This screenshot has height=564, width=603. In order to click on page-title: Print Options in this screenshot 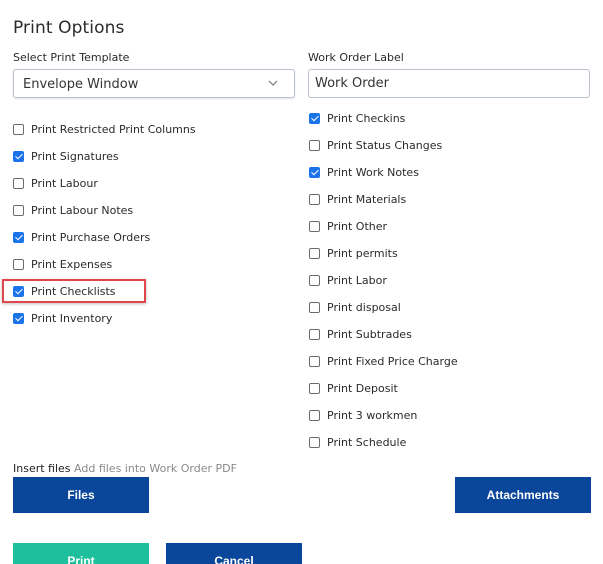, I will do `click(69, 28)`.